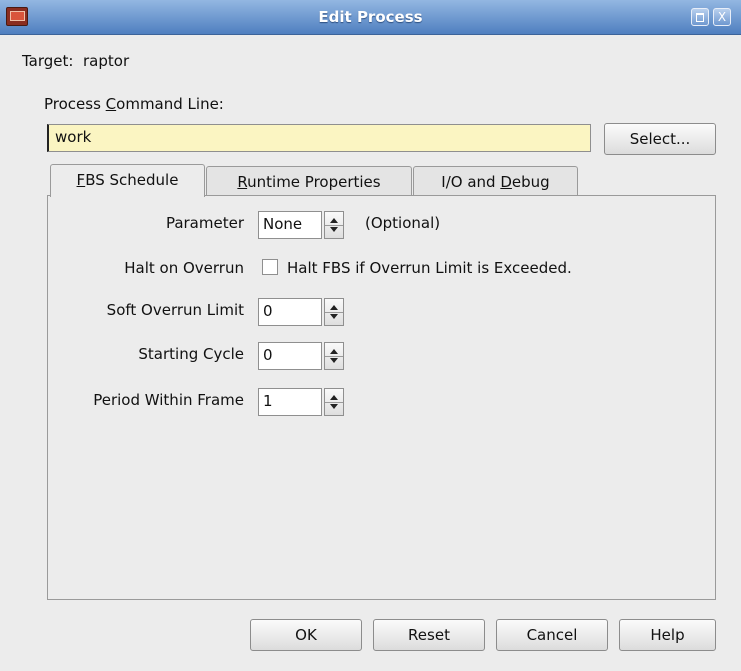  I want to click on command-label-mnemonic: C, so click(111, 104).